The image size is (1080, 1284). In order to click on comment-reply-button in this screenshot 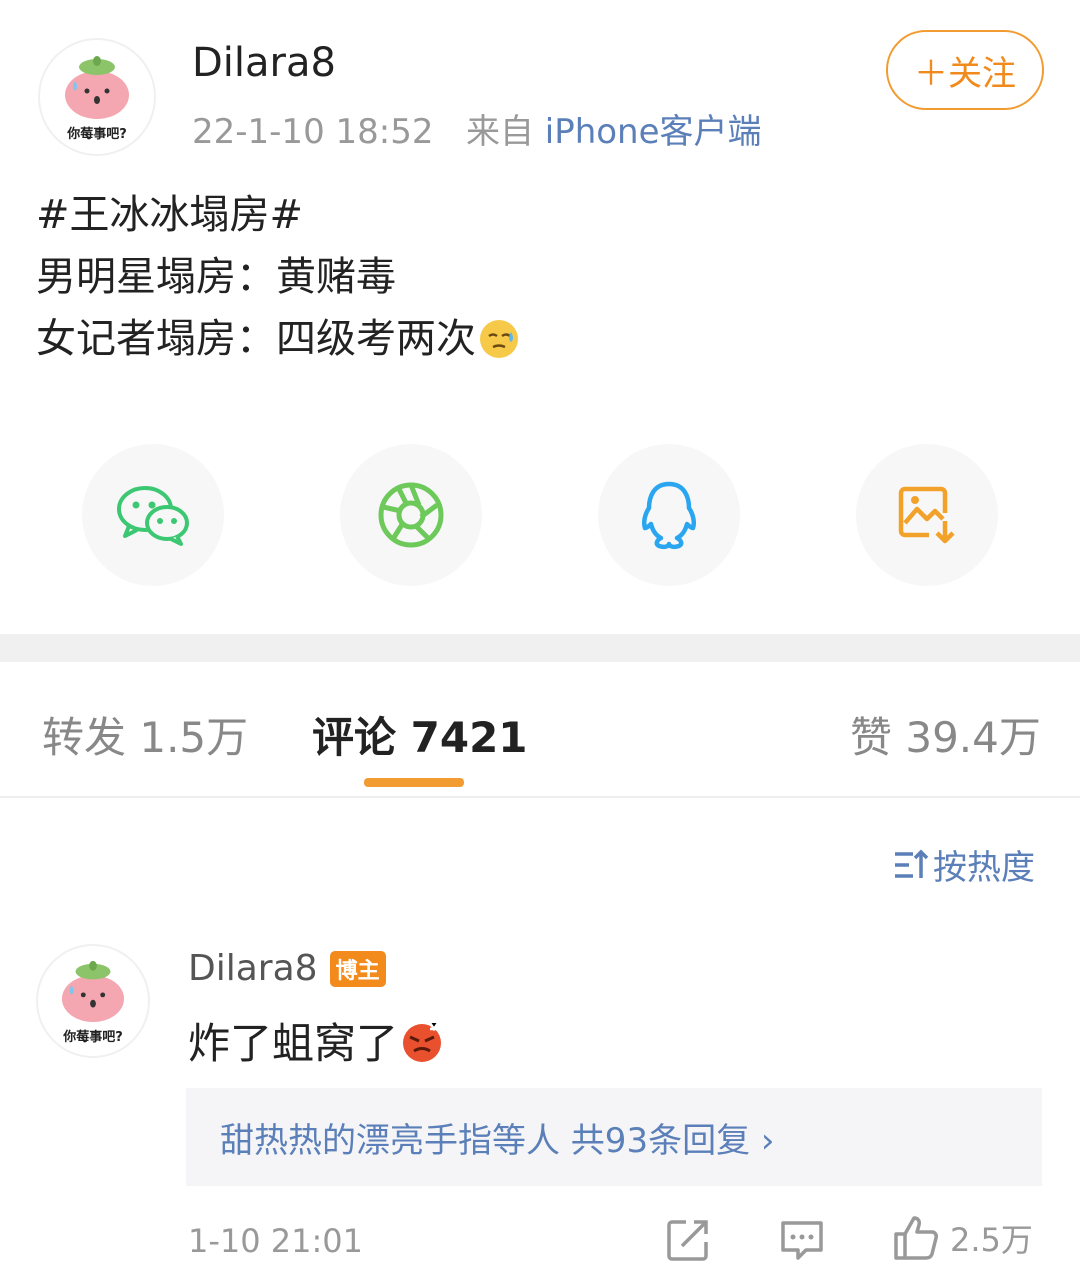, I will do `click(802, 1242)`.